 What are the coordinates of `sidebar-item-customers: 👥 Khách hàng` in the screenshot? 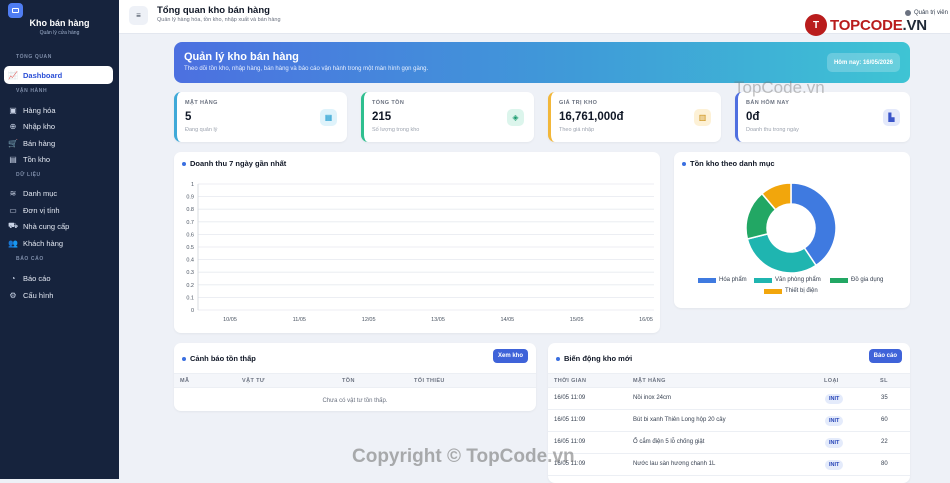 It's located at (58, 243).